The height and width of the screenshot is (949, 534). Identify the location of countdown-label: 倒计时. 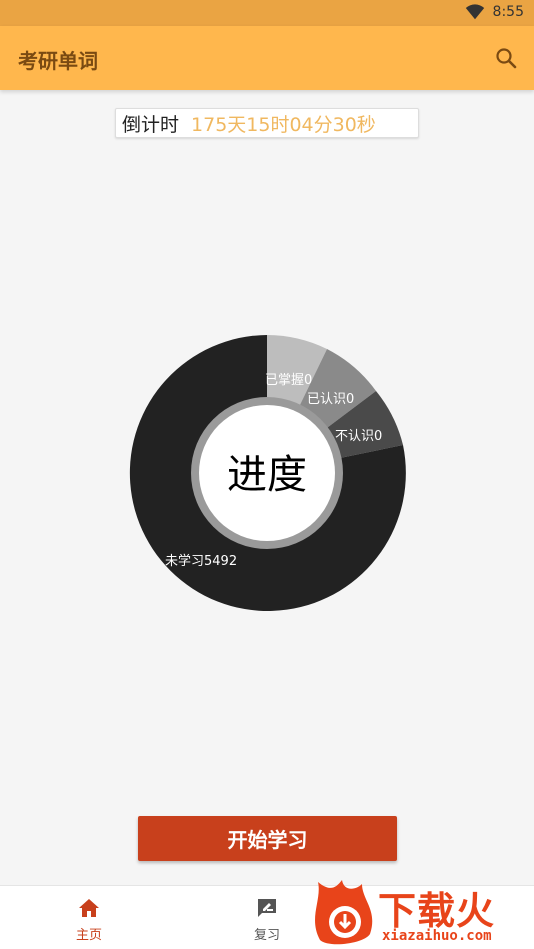
(151, 124).